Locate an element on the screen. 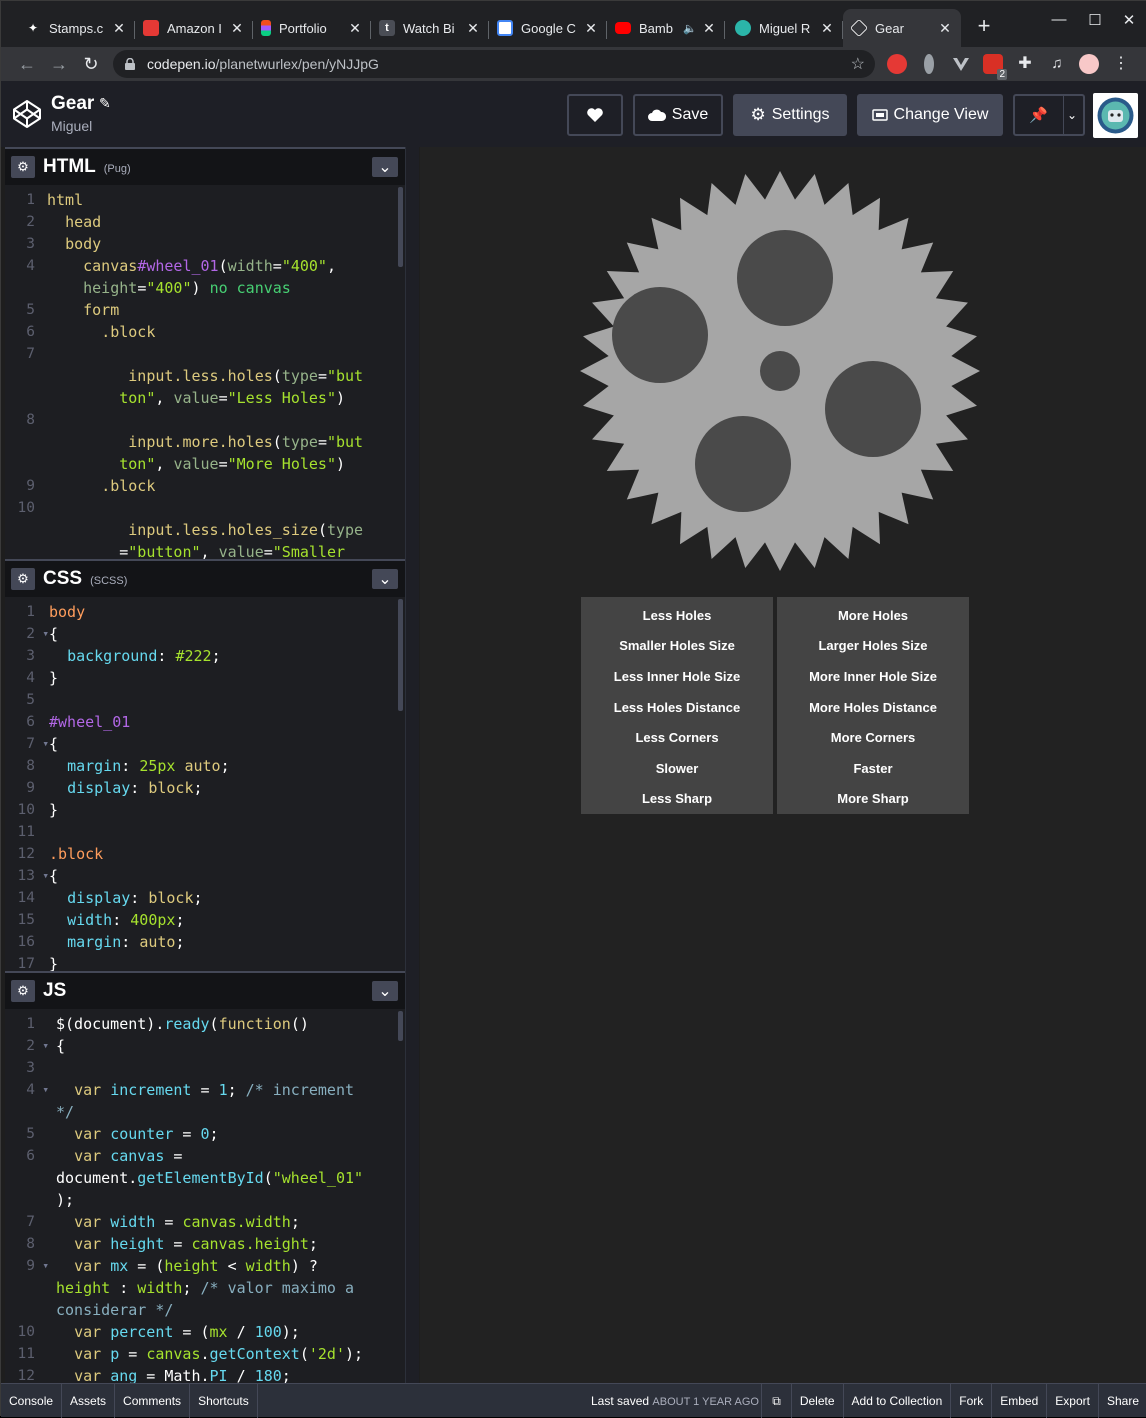  code-line: ton", value="More Holes") is located at coordinates (232, 464).